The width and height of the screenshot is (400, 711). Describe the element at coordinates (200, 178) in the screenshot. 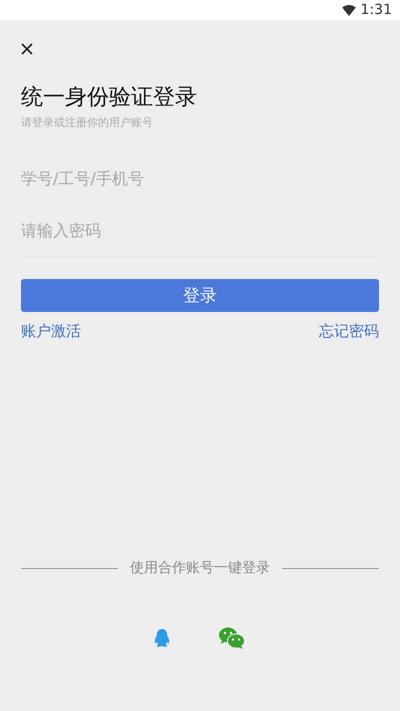

I see `account-field: 学号/工号/手机号` at that location.